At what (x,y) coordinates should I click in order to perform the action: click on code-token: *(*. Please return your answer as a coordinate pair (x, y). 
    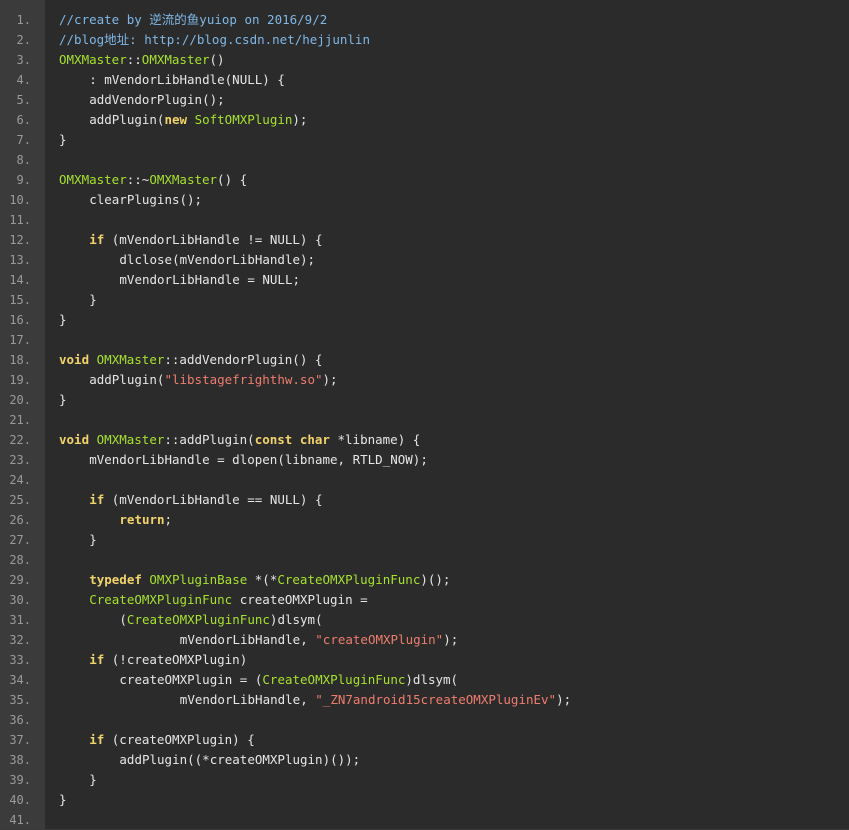
    Looking at the image, I should click on (262, 579).